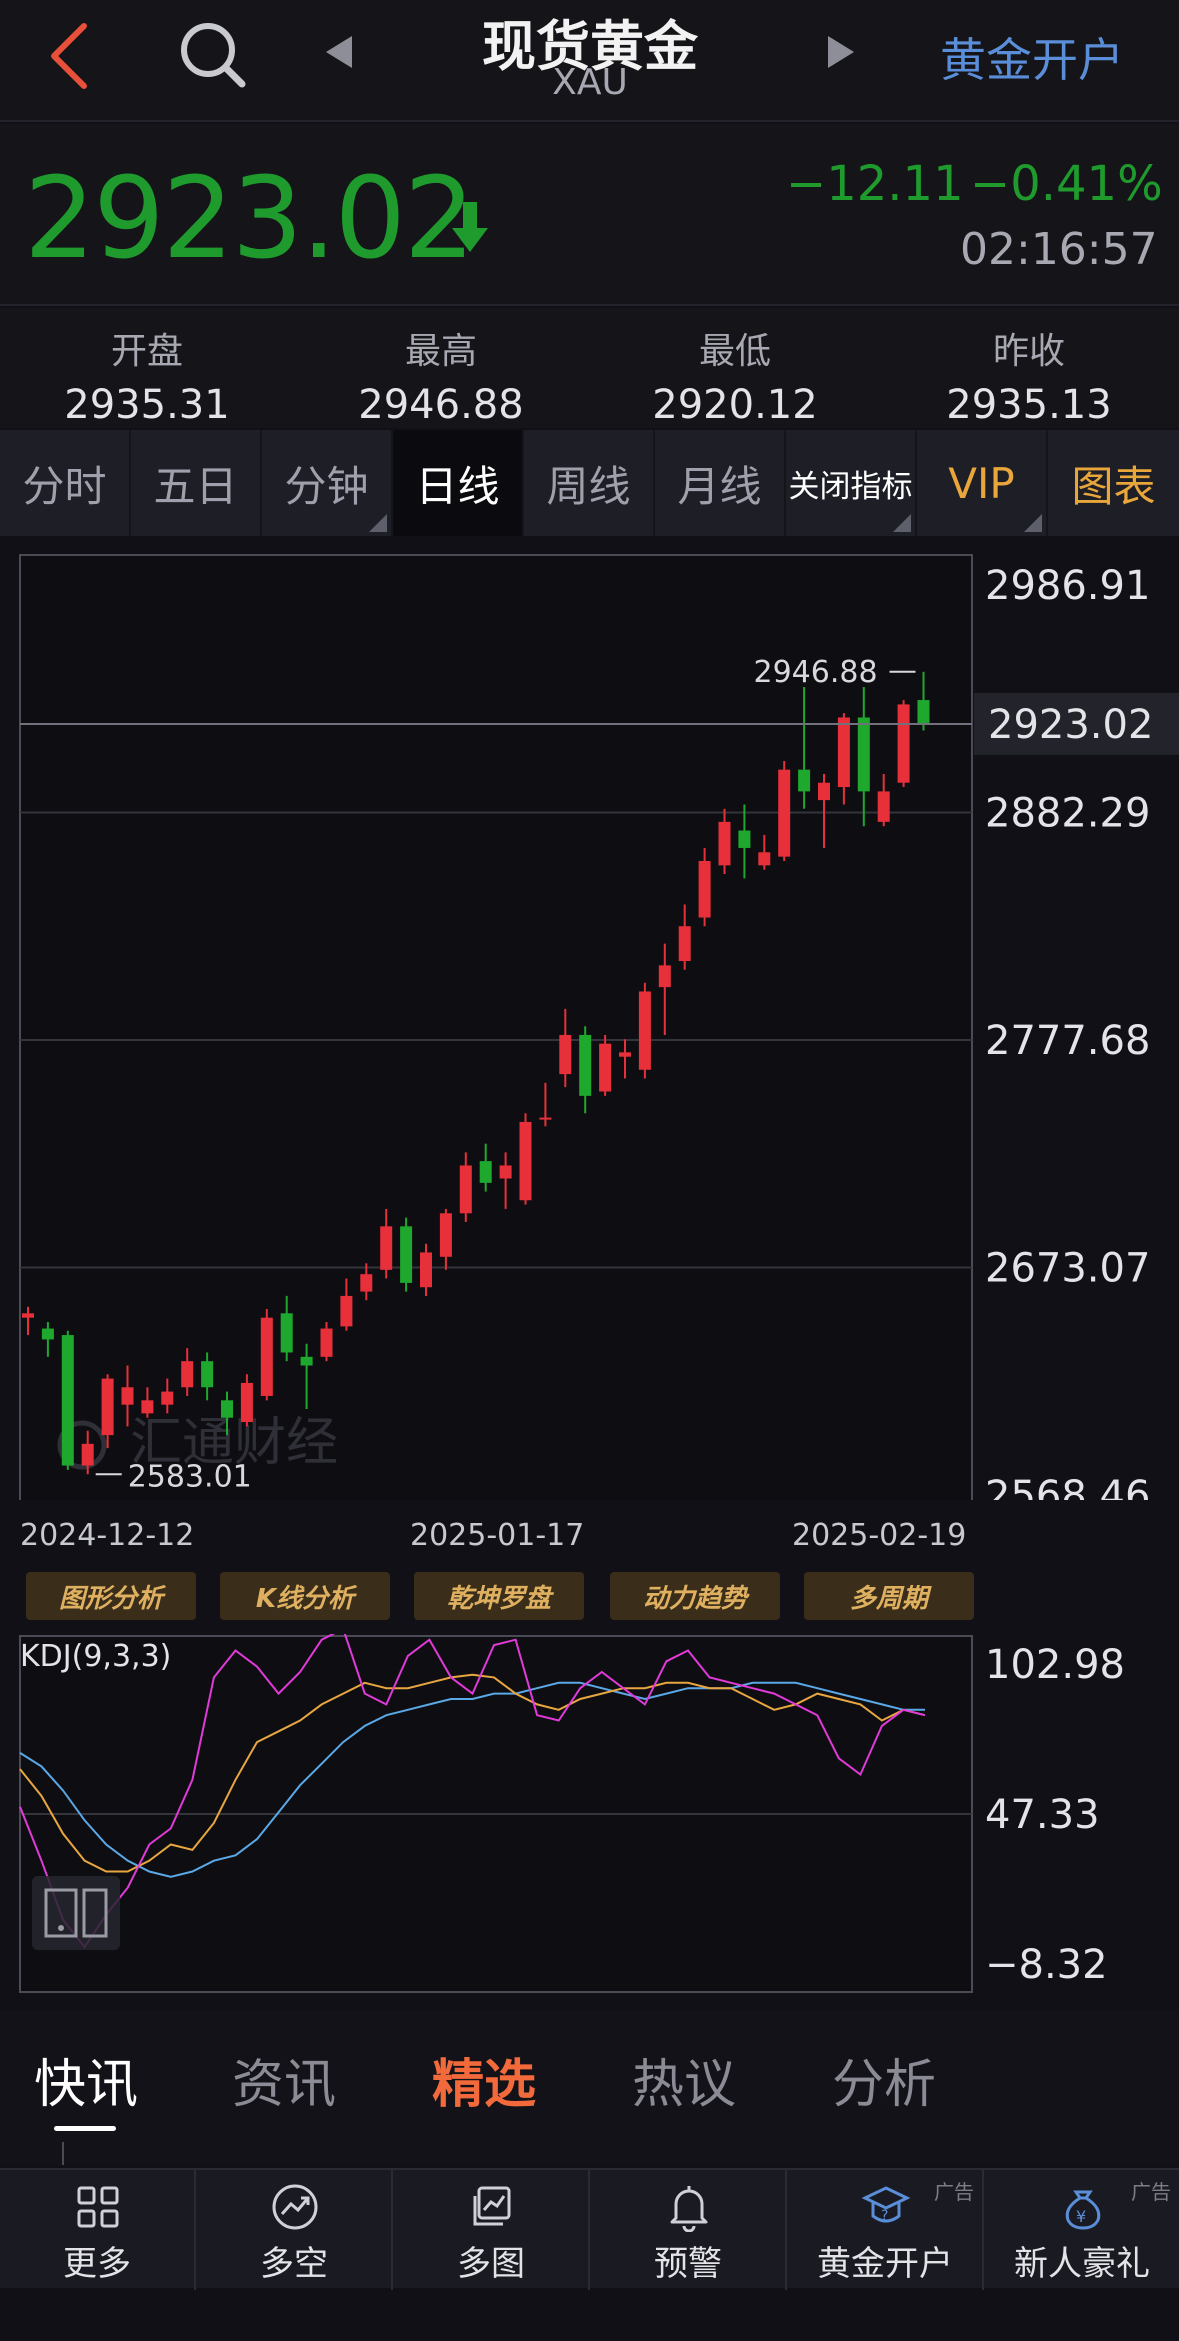  I want to click on y-tick-label: 2777.68, so click(1067, 1041).